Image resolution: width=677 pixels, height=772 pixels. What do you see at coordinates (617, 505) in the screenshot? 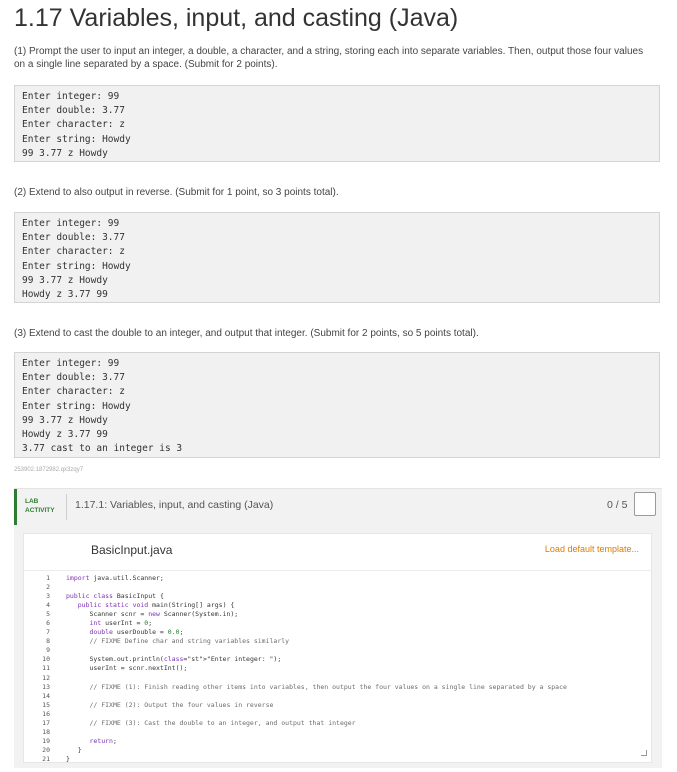
I see `lab-score: 0 / 5` at bounding box center [617, 505].